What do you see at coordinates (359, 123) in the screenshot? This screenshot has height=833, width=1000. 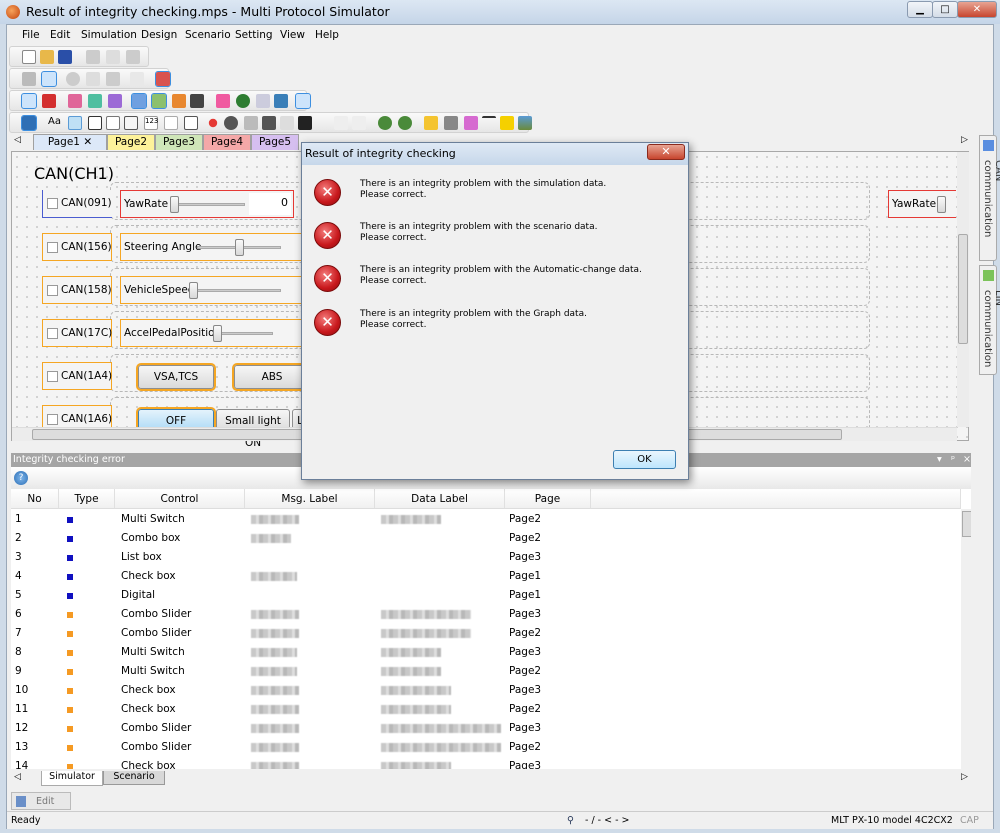 I see `hilo-icon` at bounding box center [359, 123].